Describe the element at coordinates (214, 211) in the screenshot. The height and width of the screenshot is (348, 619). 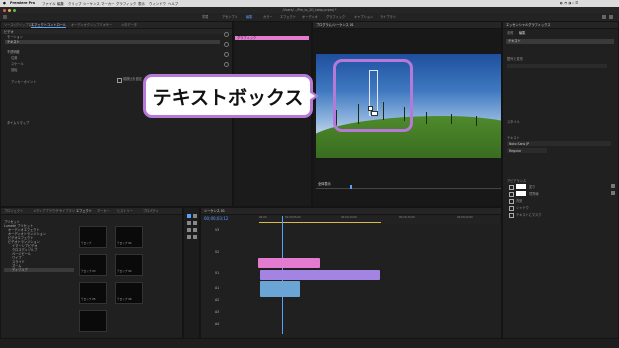
I see `timeline-title: シーケンス 01` at that location.